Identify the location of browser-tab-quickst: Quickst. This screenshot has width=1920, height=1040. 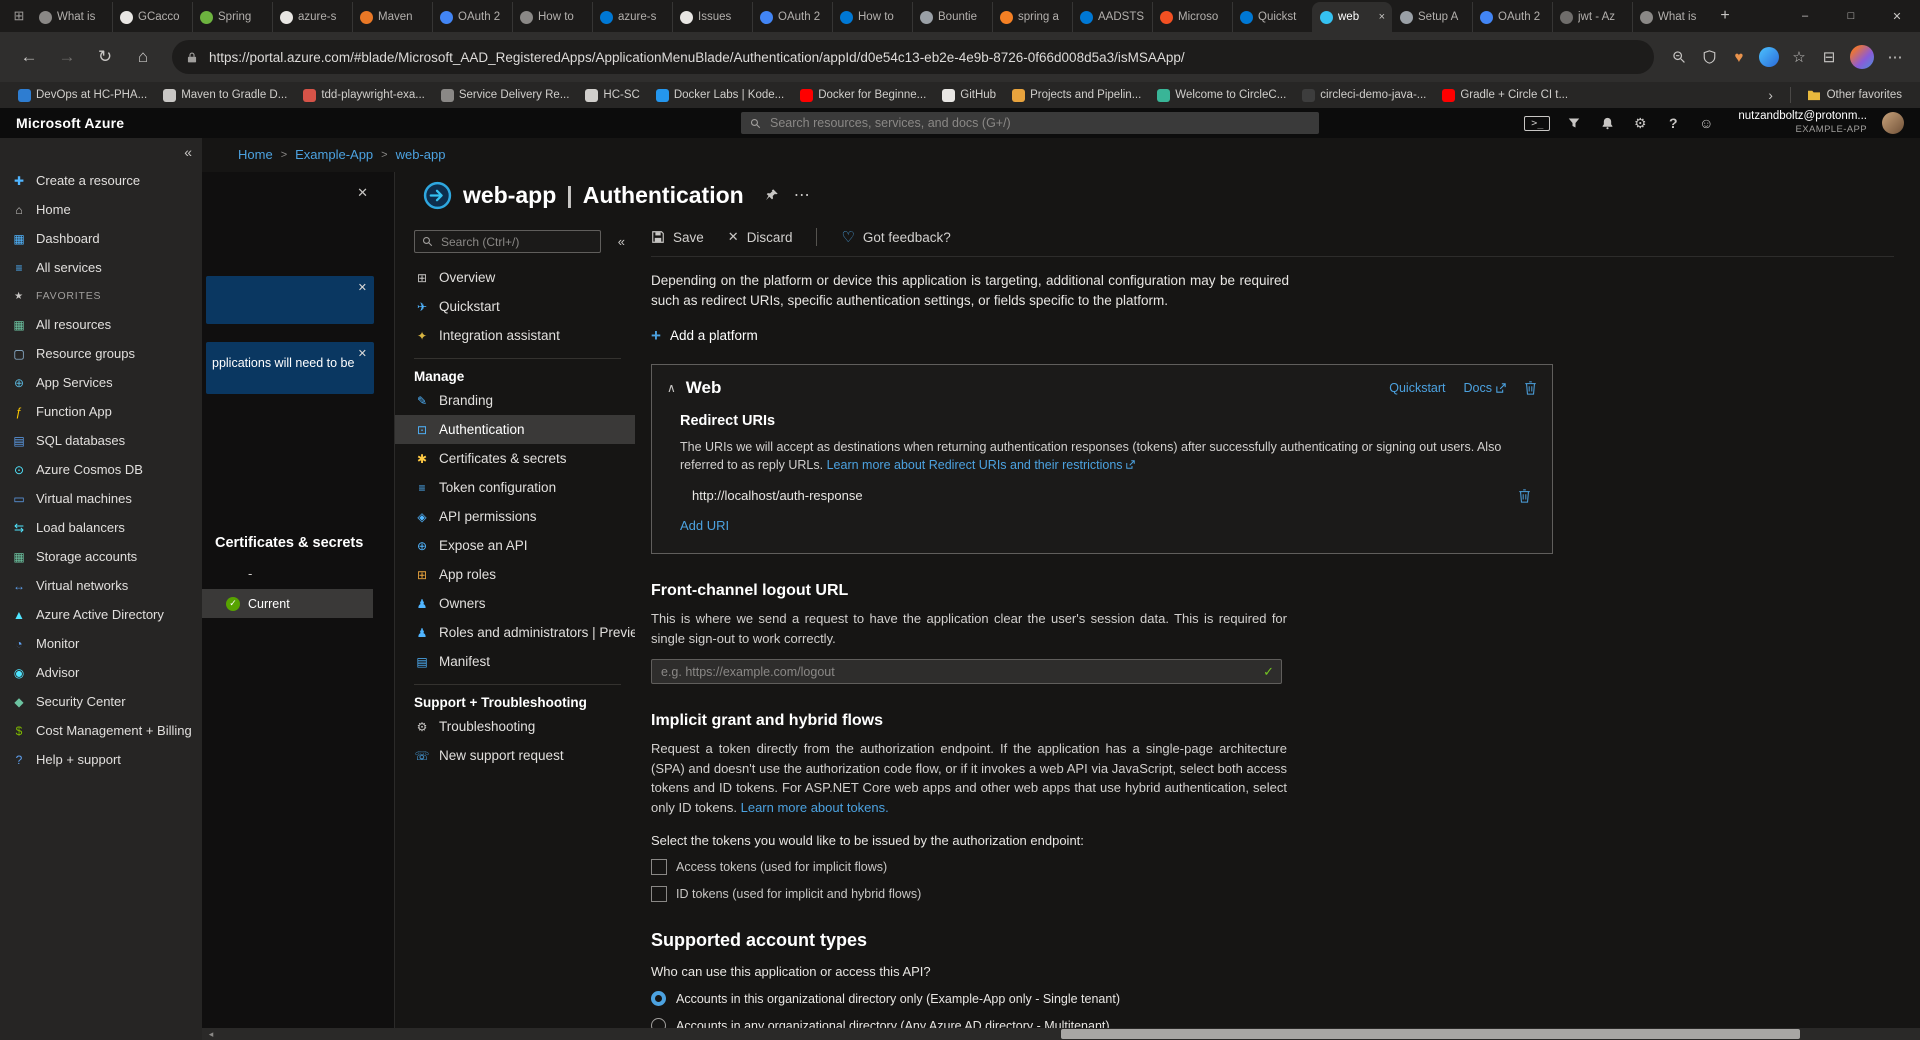
(1272, 17).